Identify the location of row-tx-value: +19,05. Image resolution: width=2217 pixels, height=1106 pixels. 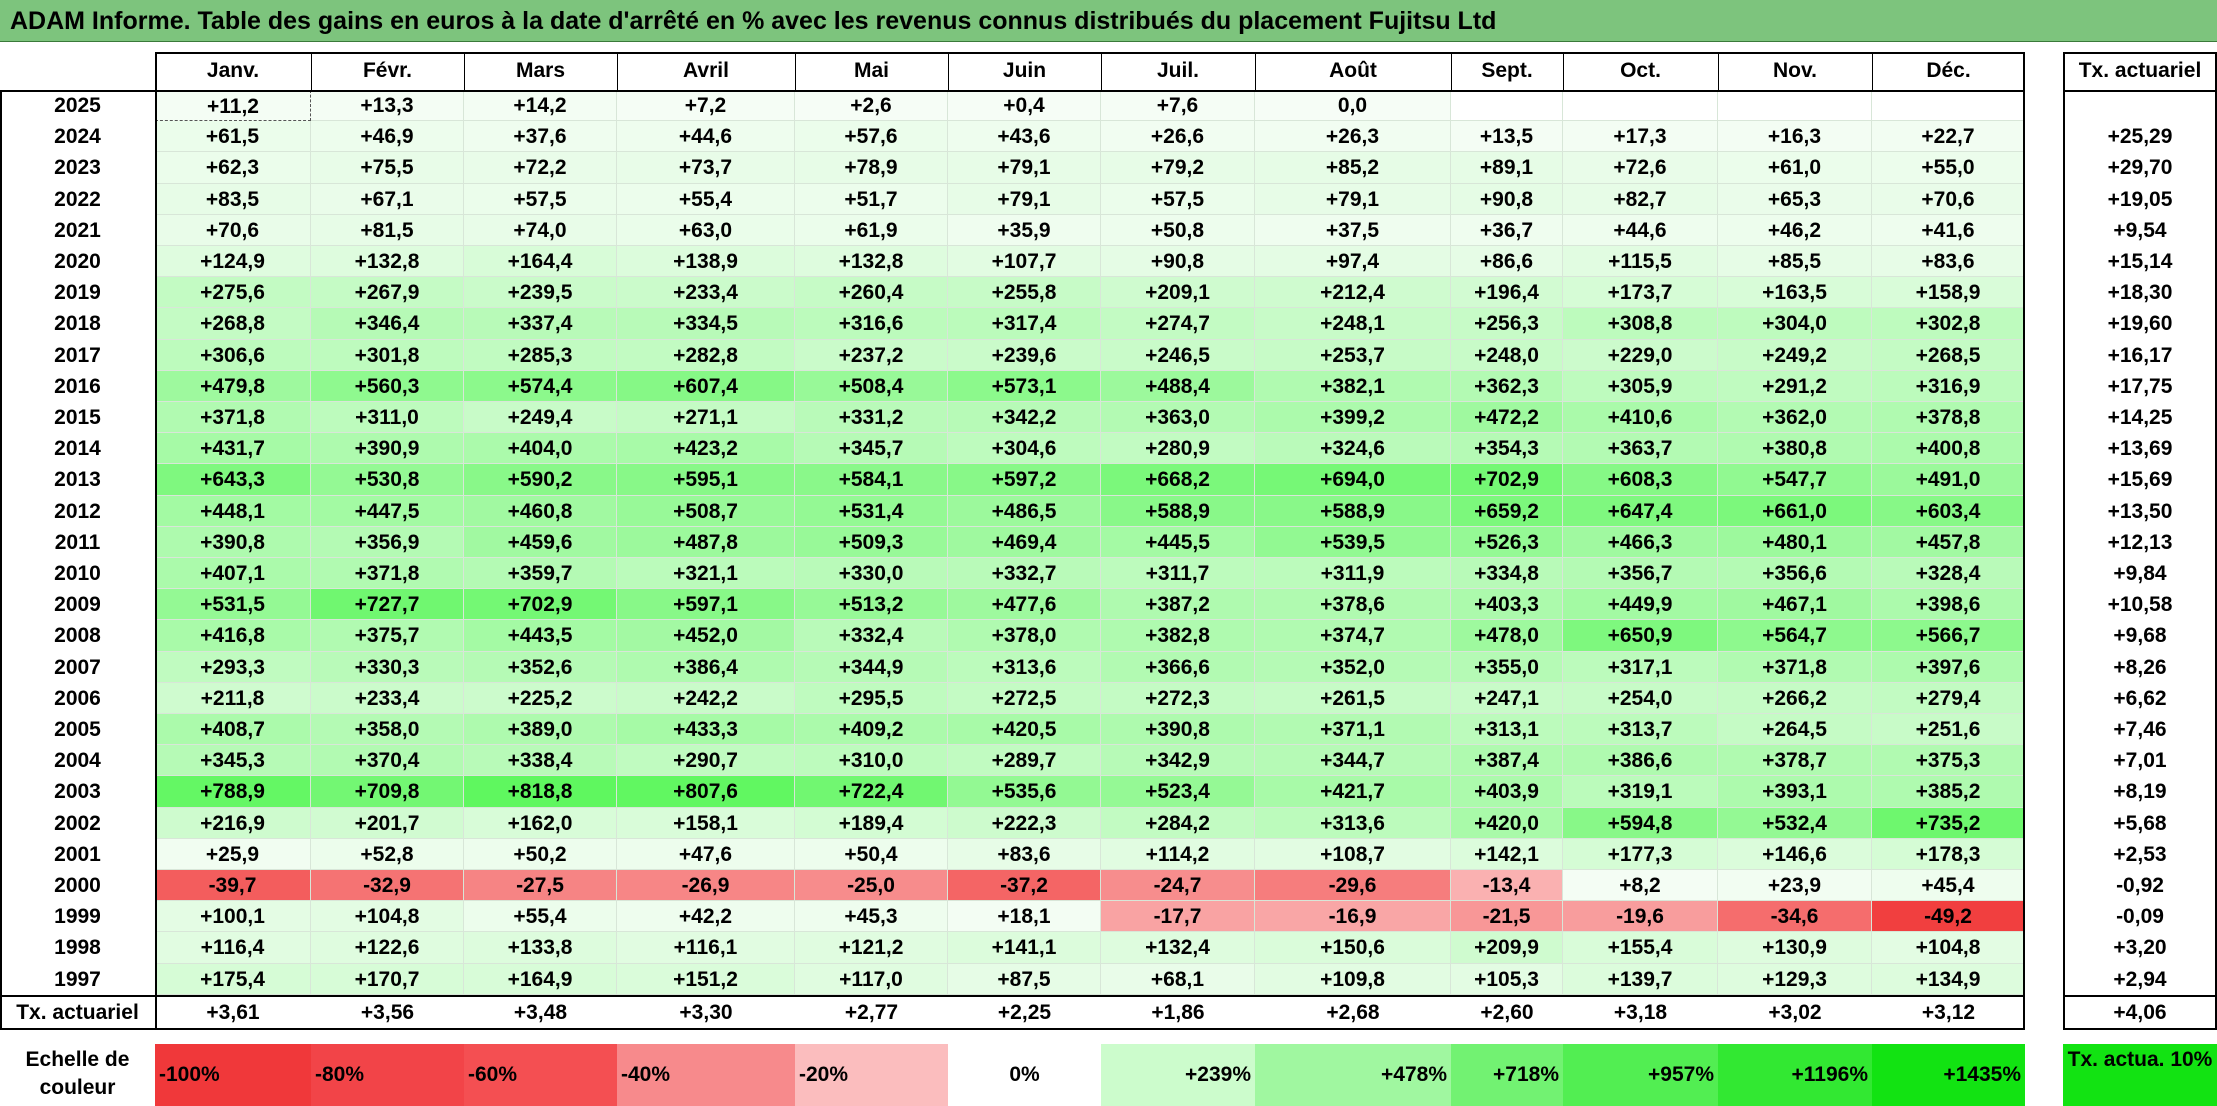
(2140, 199).